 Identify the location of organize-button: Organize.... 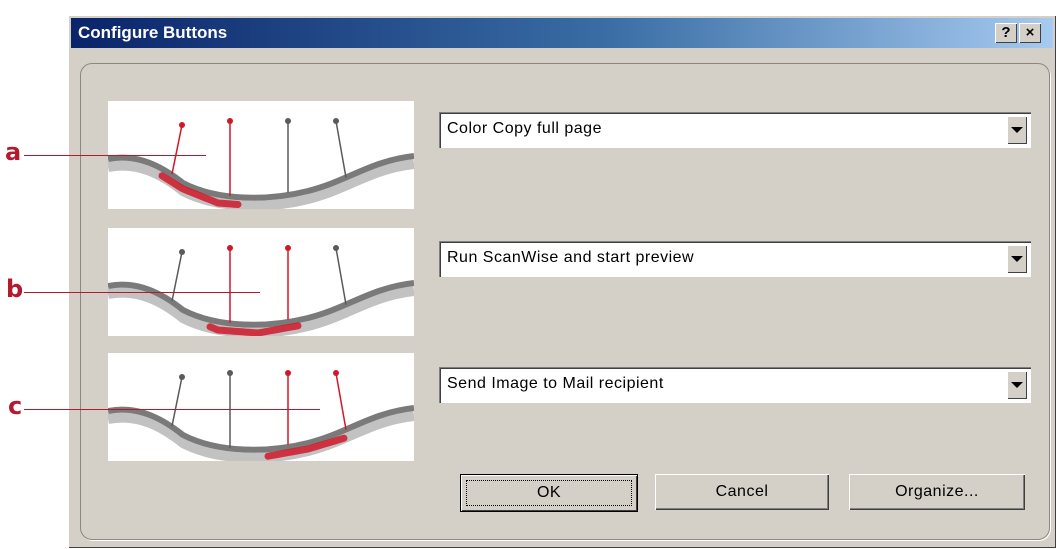
(937, 492).